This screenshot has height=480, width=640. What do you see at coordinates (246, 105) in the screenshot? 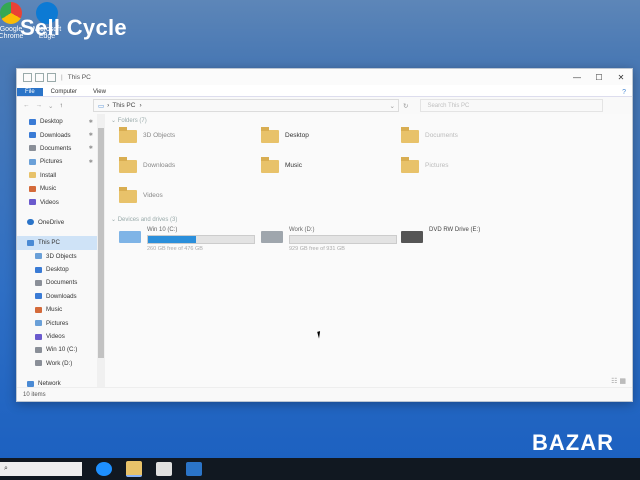
I see `address-bar: ▭ › This PC › ⌄` at bounding box center [246, 105].